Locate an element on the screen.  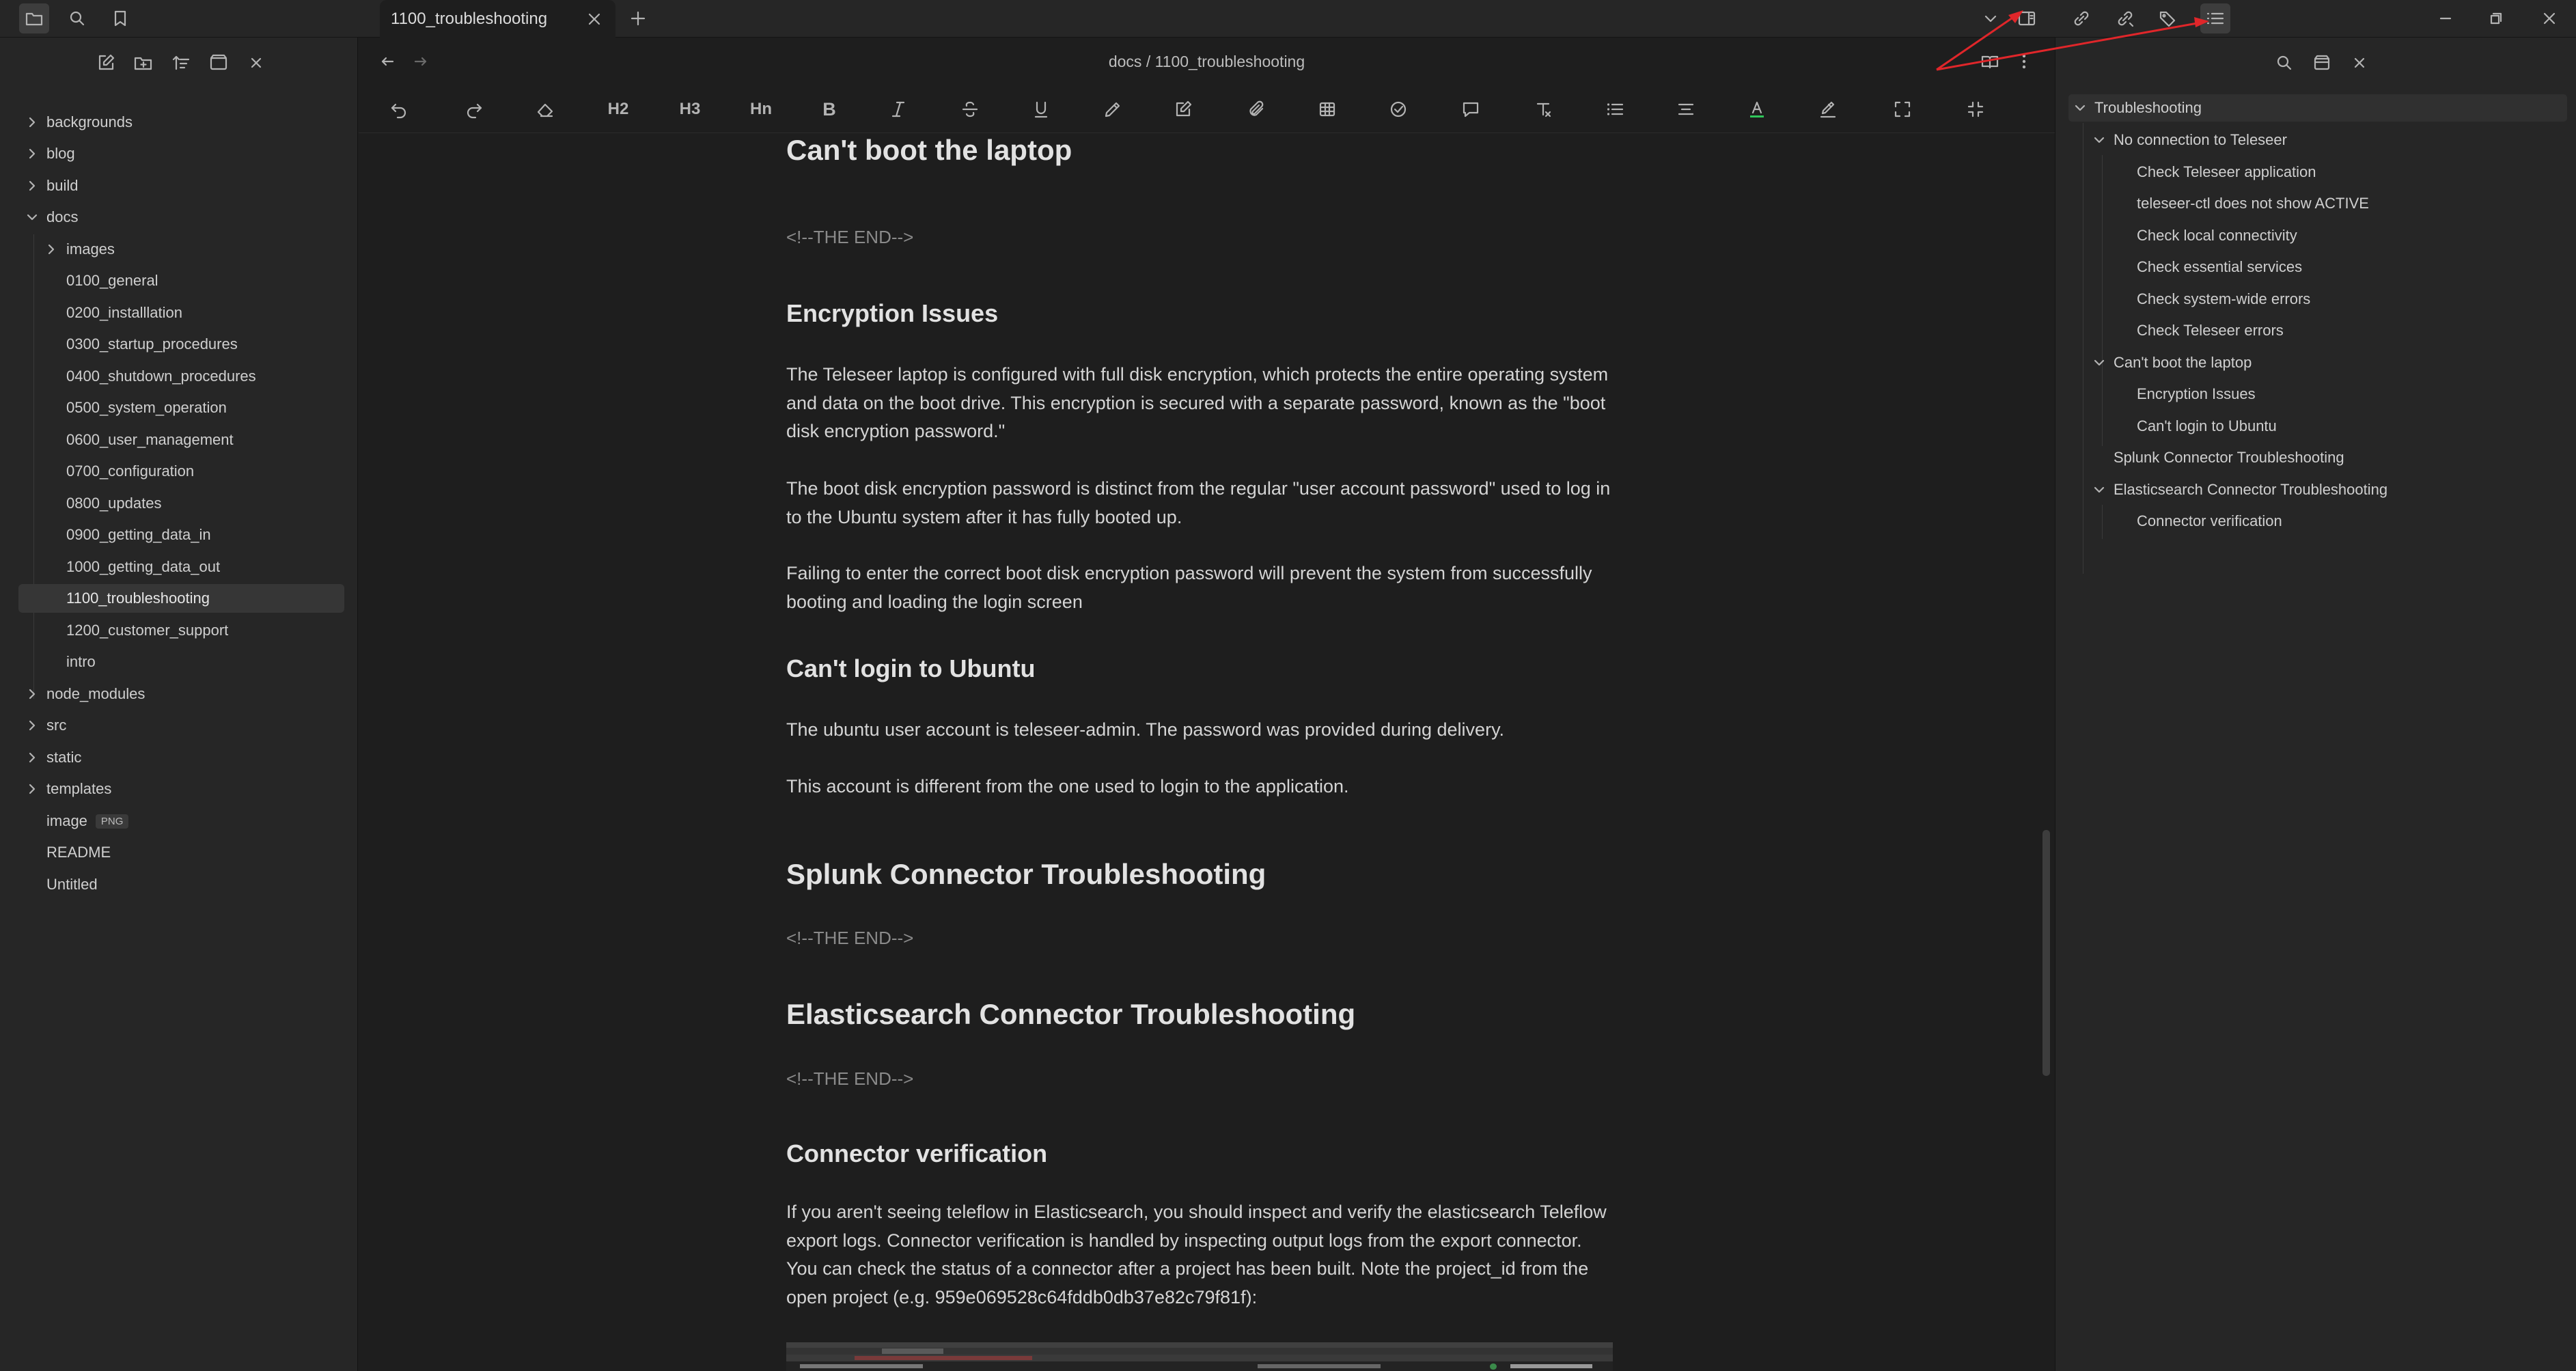
highlight-icon is located at coordinates (1112, 109).